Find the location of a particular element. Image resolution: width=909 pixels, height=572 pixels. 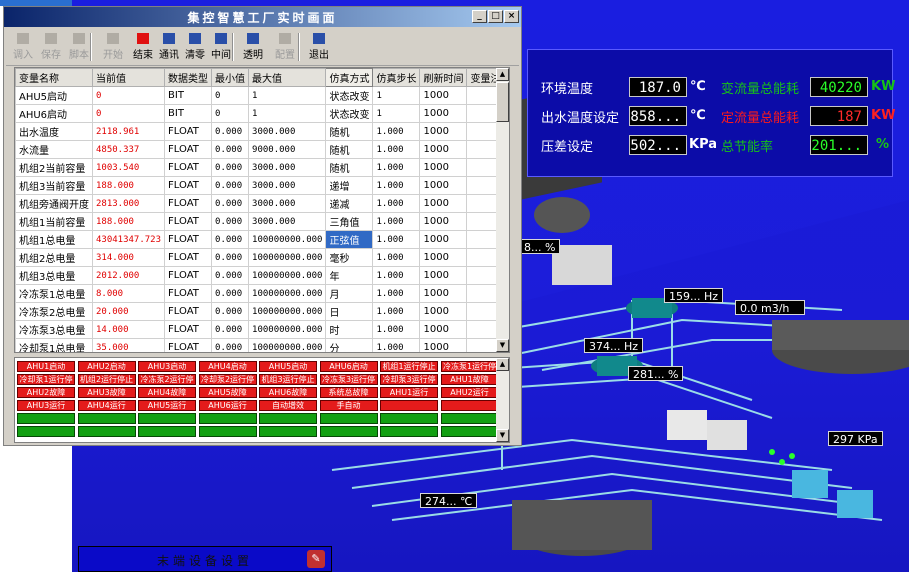

table-cell: 递减 is located at coordinates (349, 203).